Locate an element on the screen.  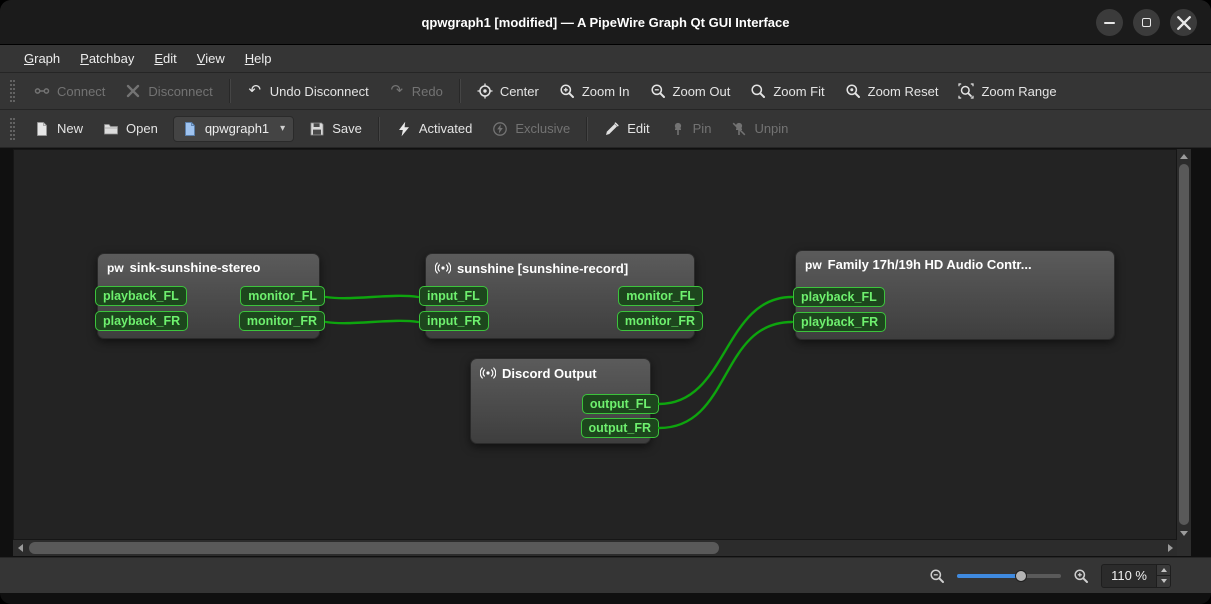
node-header: Discord Output is located at coordinates (560, 370).